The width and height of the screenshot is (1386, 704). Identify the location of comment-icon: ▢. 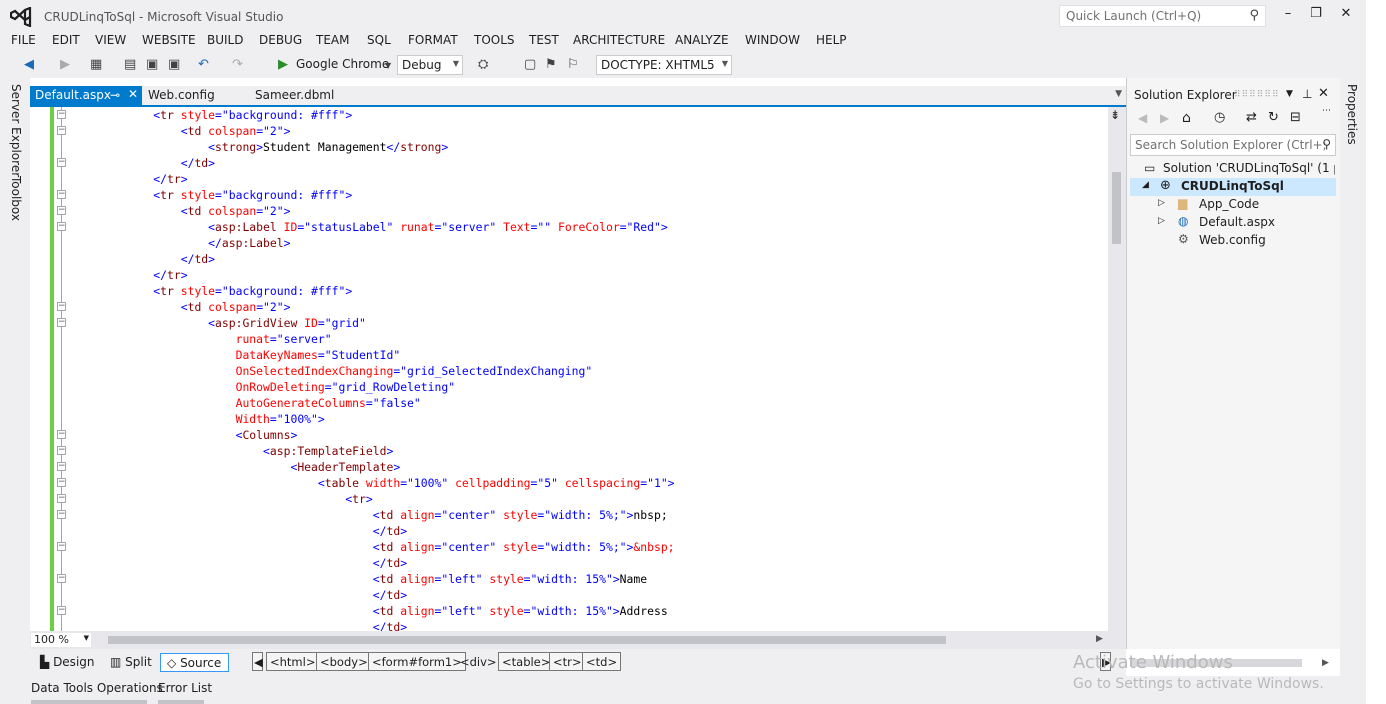
(530, 64).